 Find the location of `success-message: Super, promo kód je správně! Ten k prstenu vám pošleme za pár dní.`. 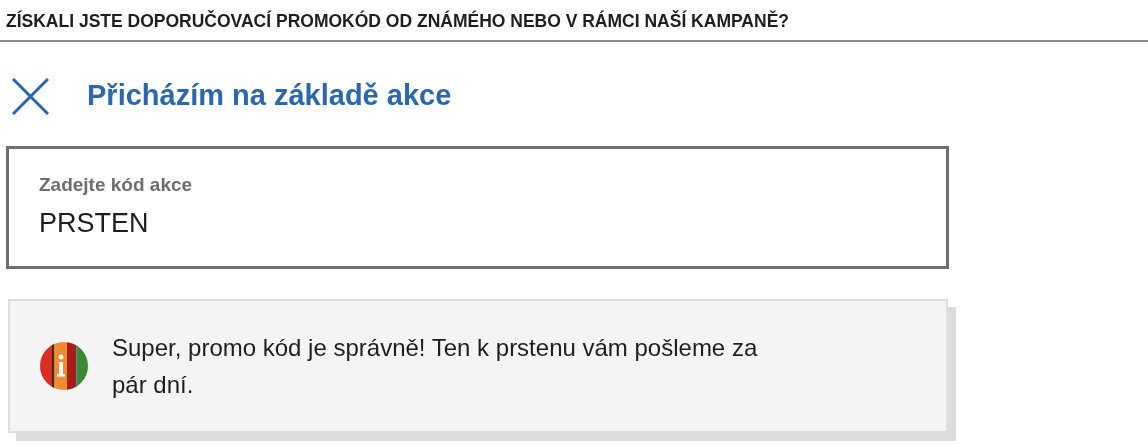

success-message: Super, promo kód je správně! Ten k prstenu vám pošleme za pár dní. is located at coordinates (435, 366).